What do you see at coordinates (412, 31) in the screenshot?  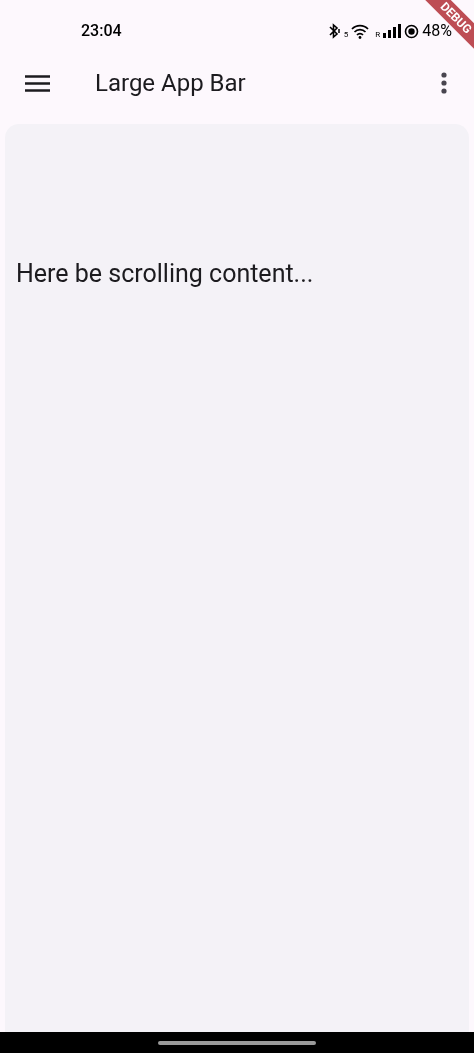 I see `ring-icon` at bounding box center [412, 31].